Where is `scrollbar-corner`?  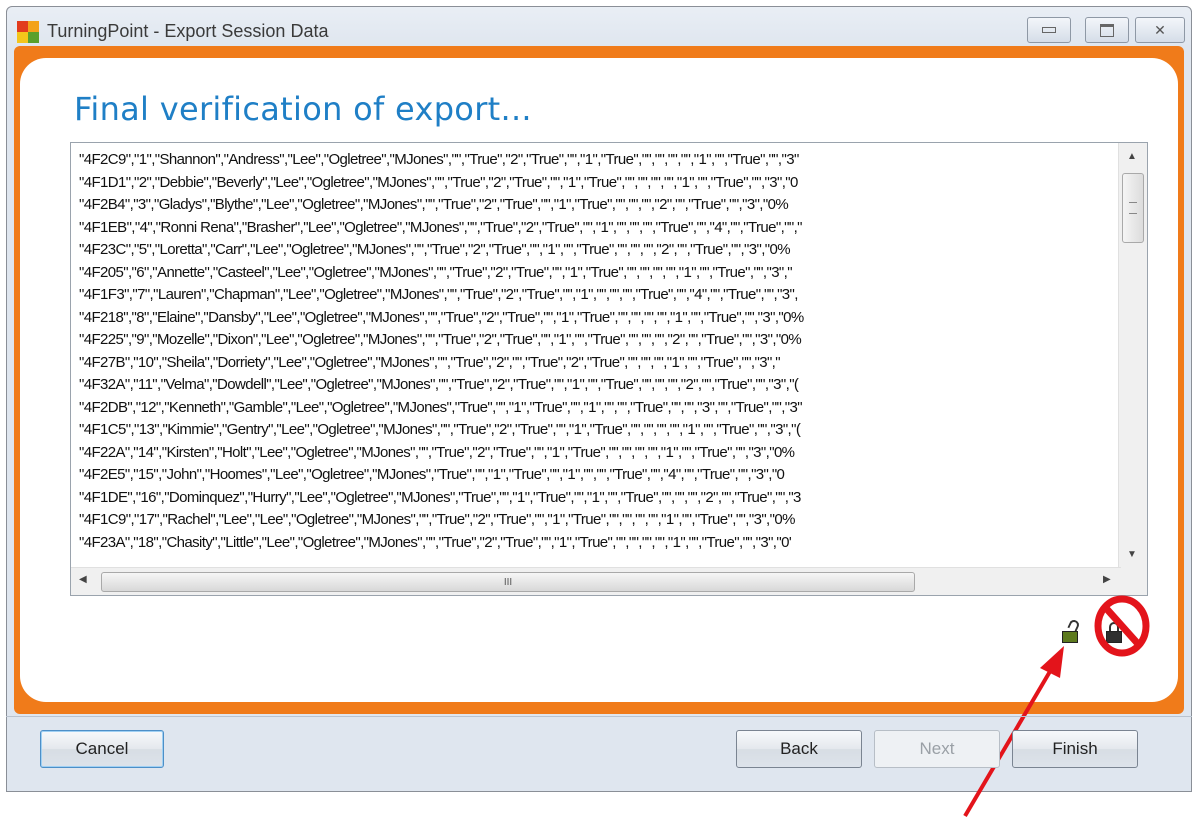 scrollbar-corner is located at coordinates (1133, 581).